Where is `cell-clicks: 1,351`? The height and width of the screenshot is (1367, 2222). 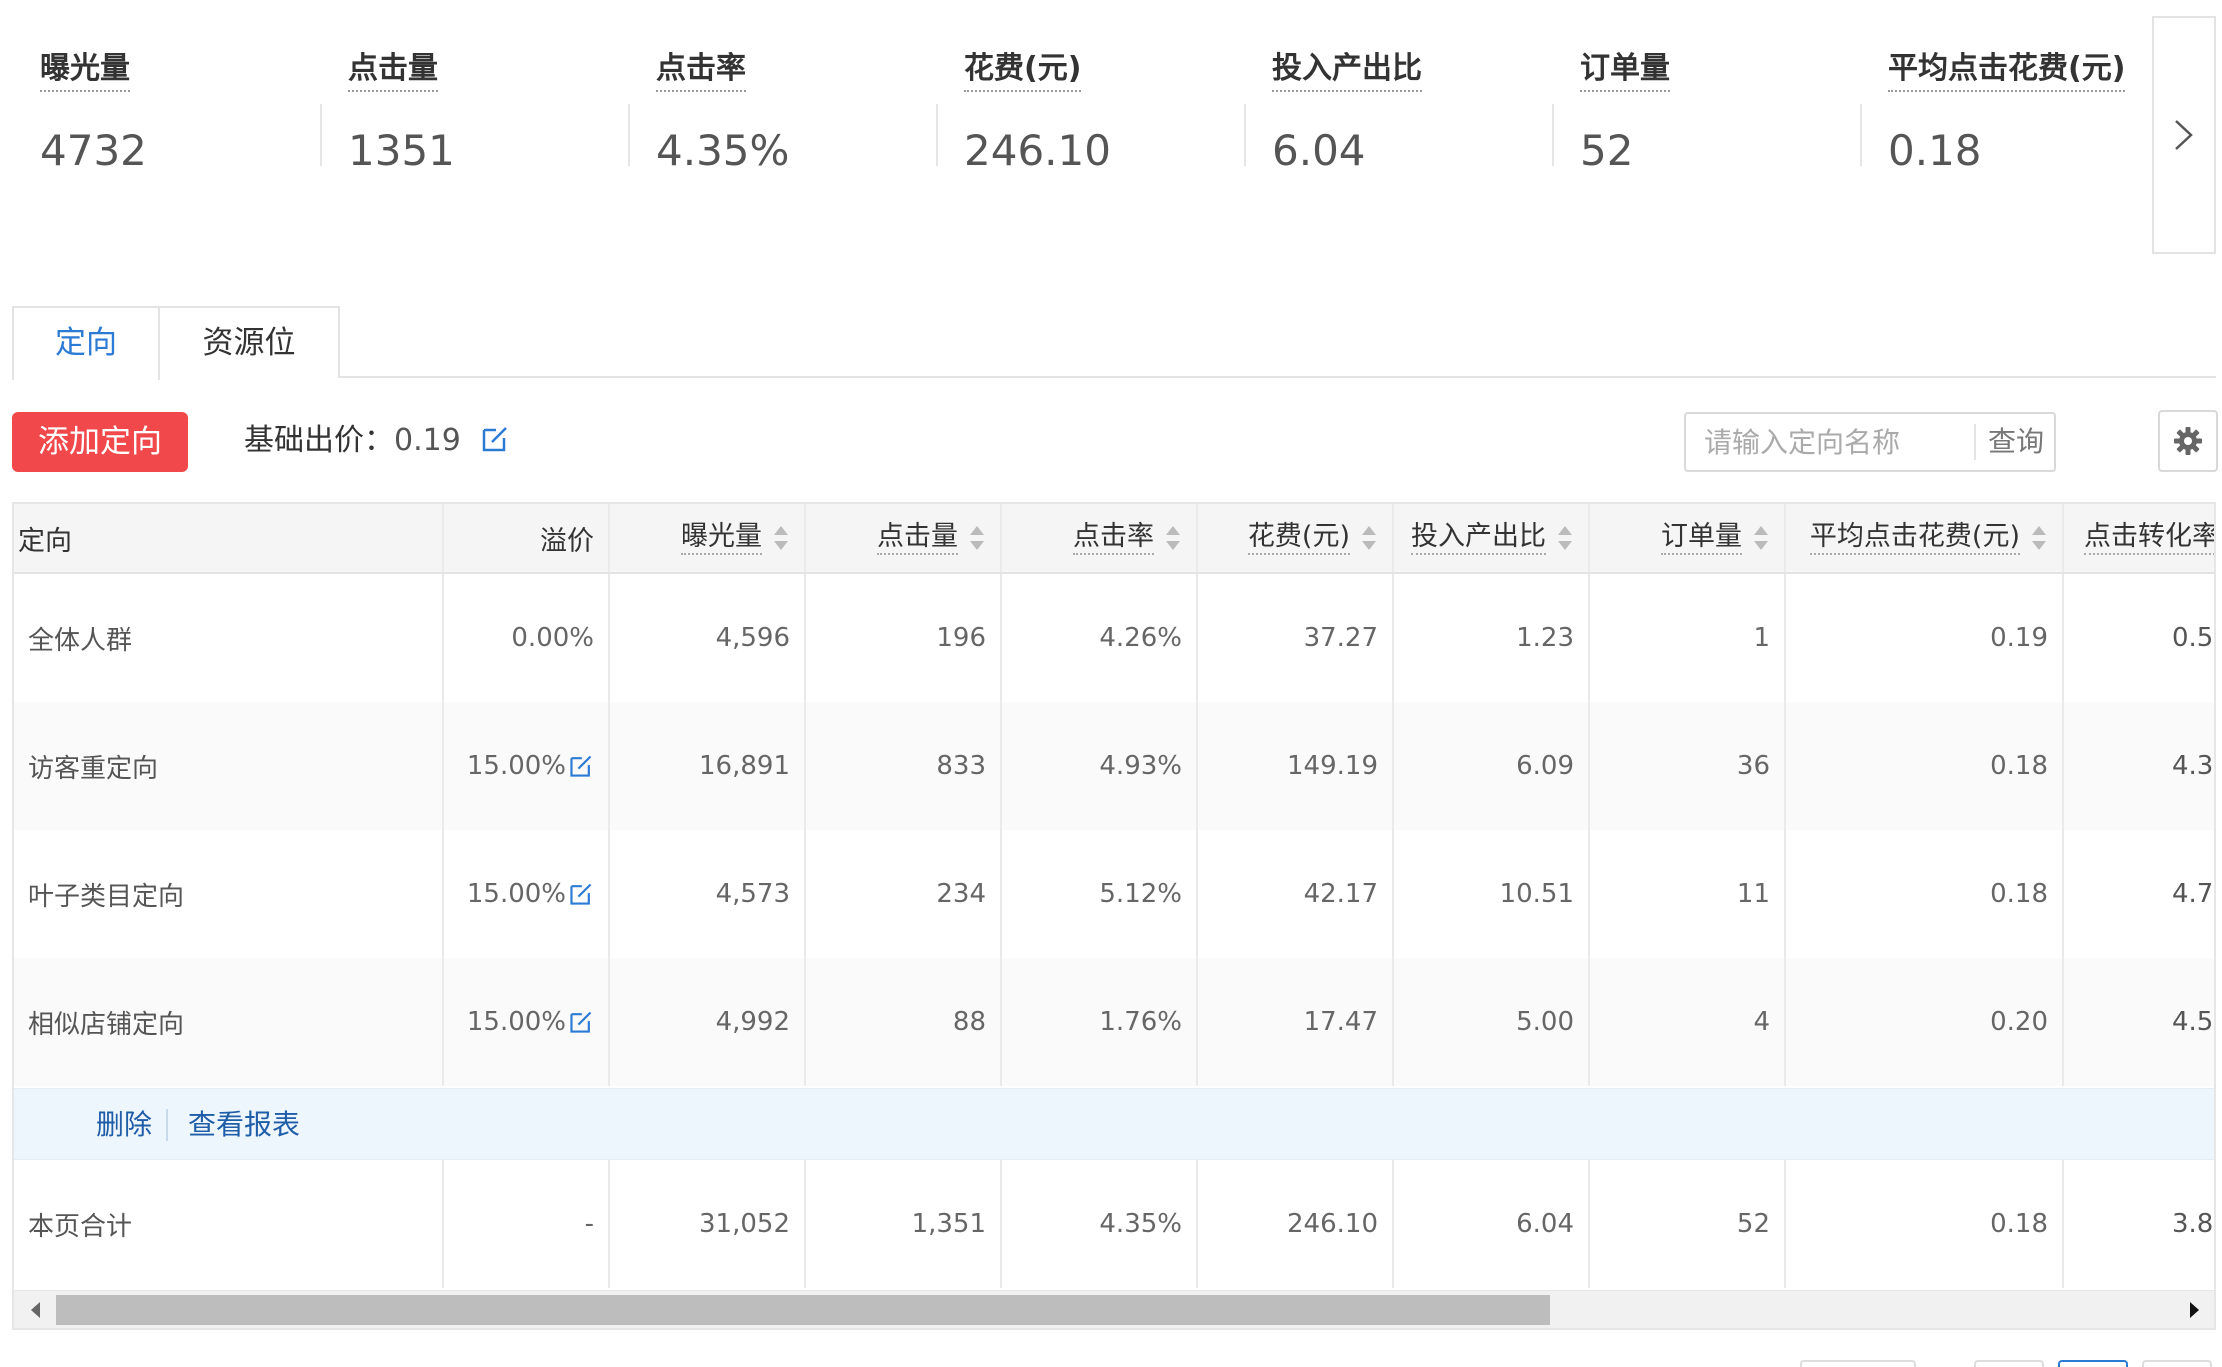
cell-clicks: 1,351 is located at coordinates (904, 1224).